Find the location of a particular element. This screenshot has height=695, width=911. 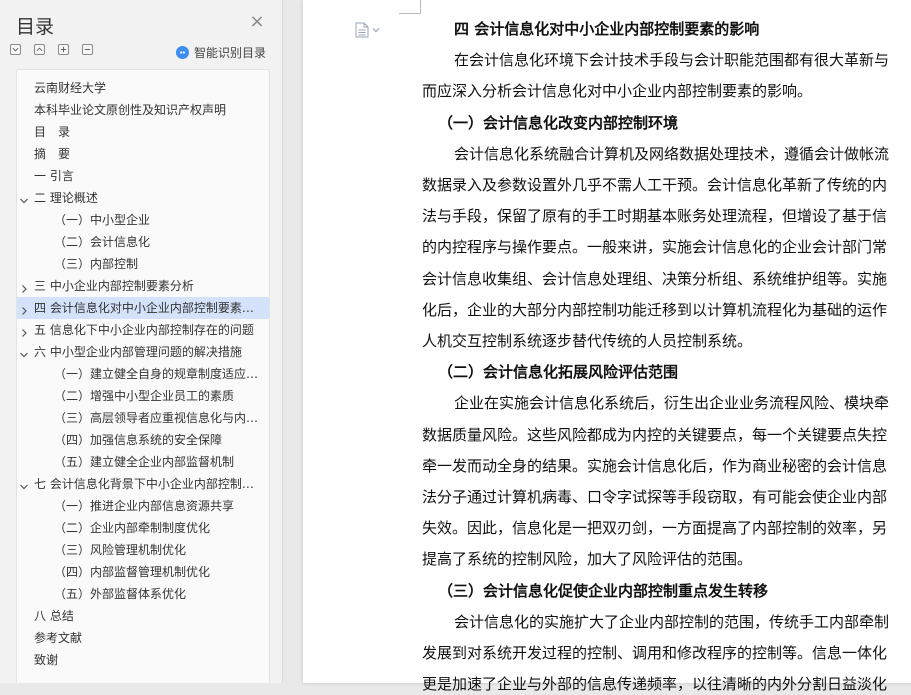

smart-toc-label: 智能识别目录 is located at coordinates (230, 52).